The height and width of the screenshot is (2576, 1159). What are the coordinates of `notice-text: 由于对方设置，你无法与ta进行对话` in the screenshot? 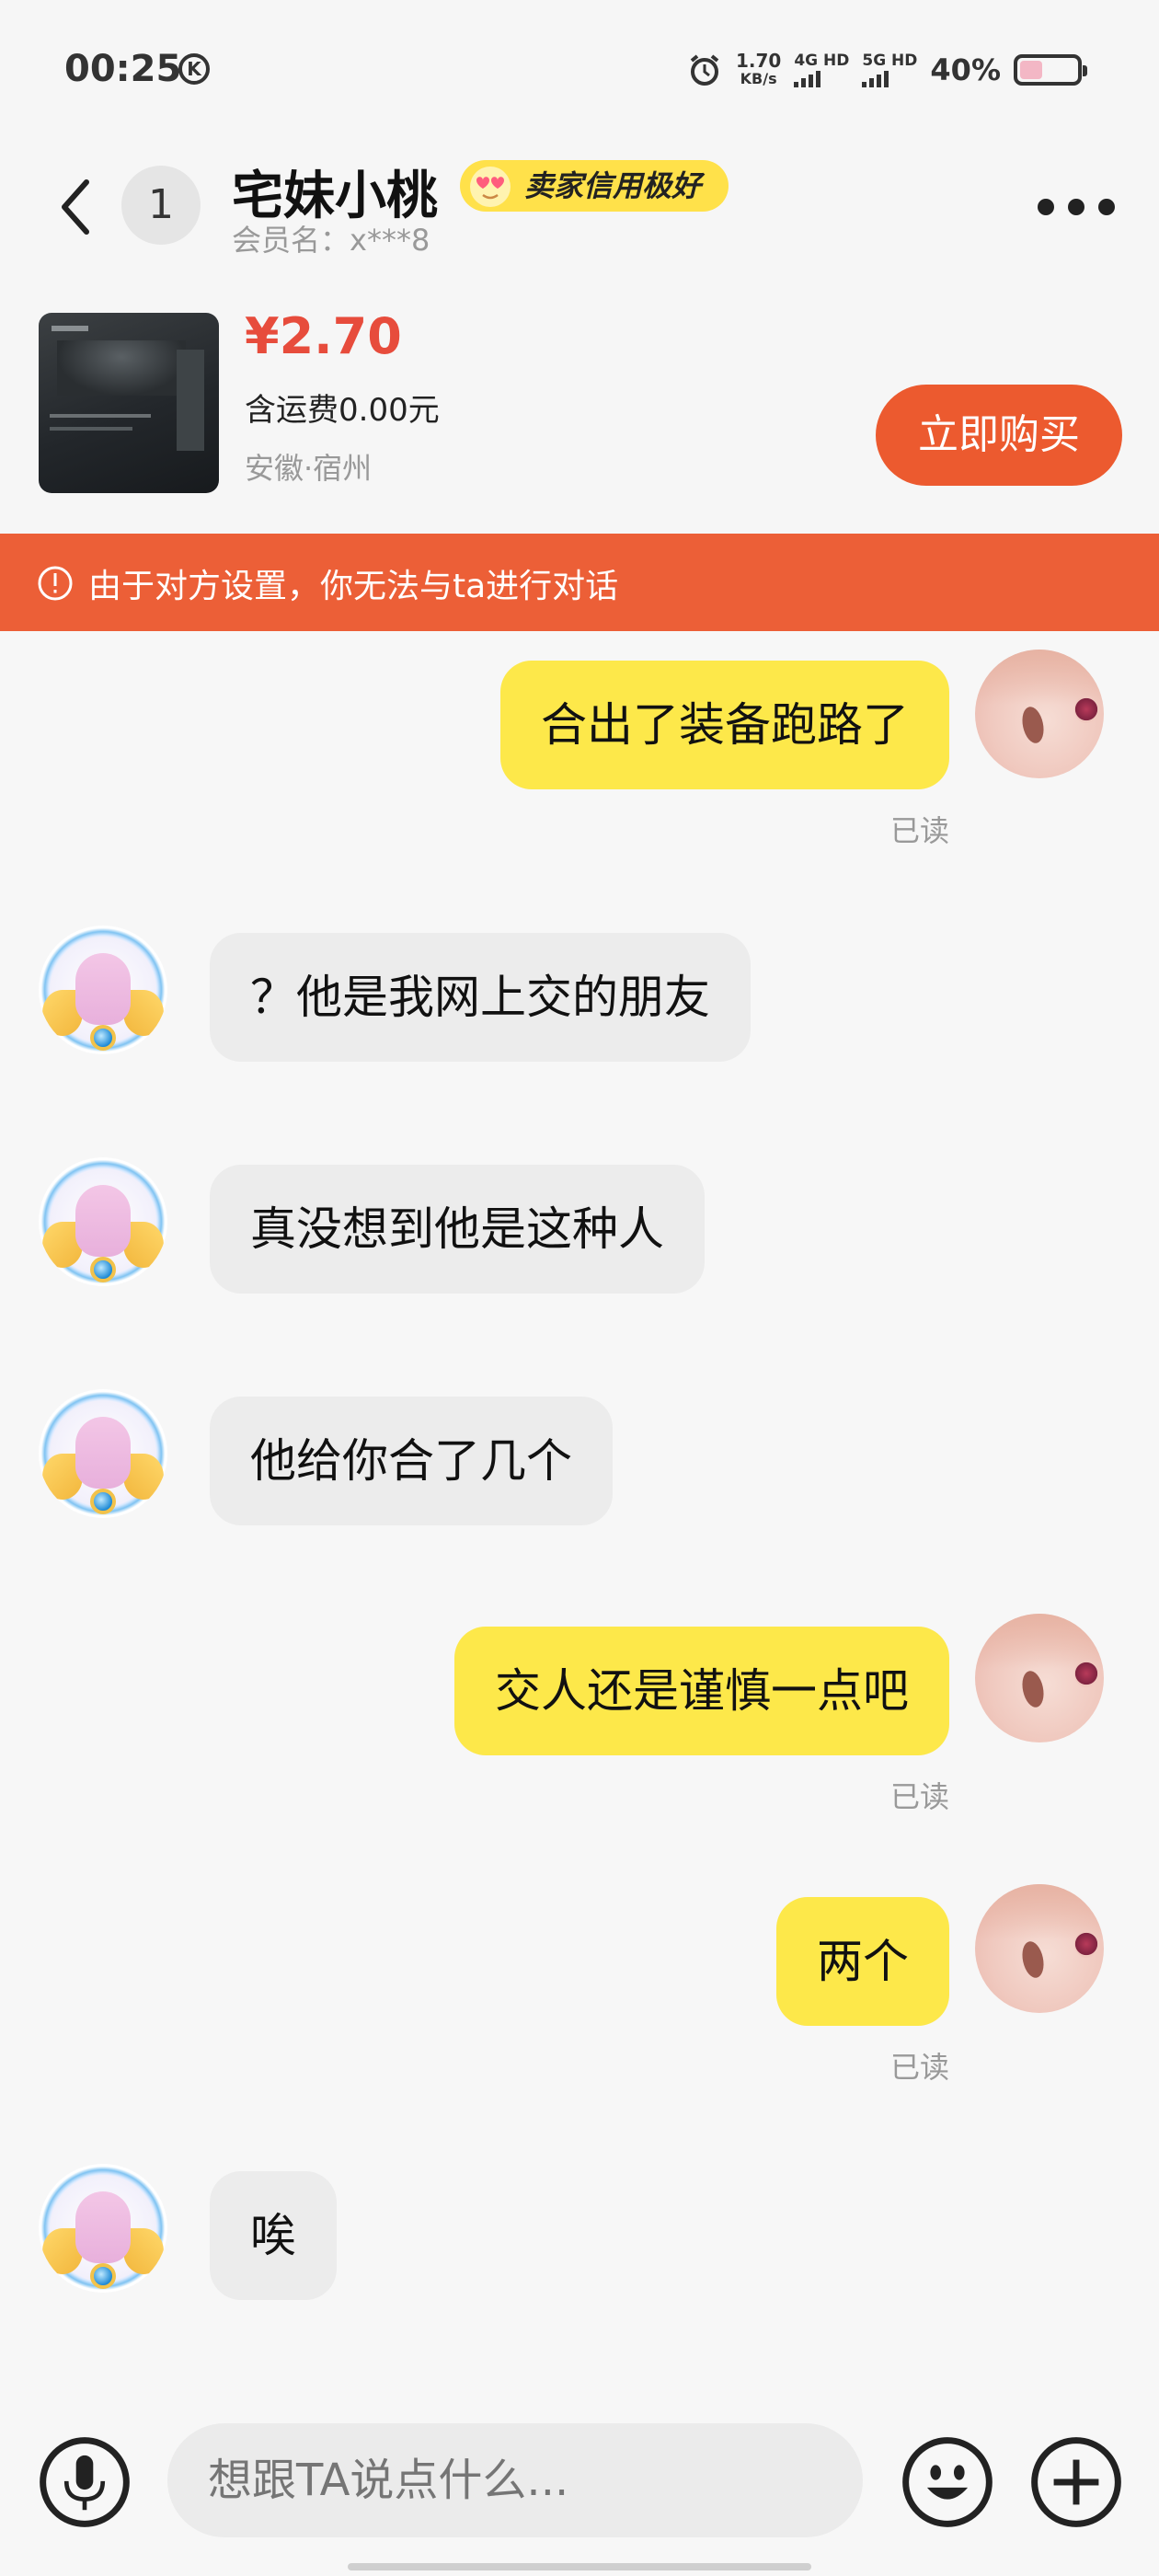 It's located at (353, 586).